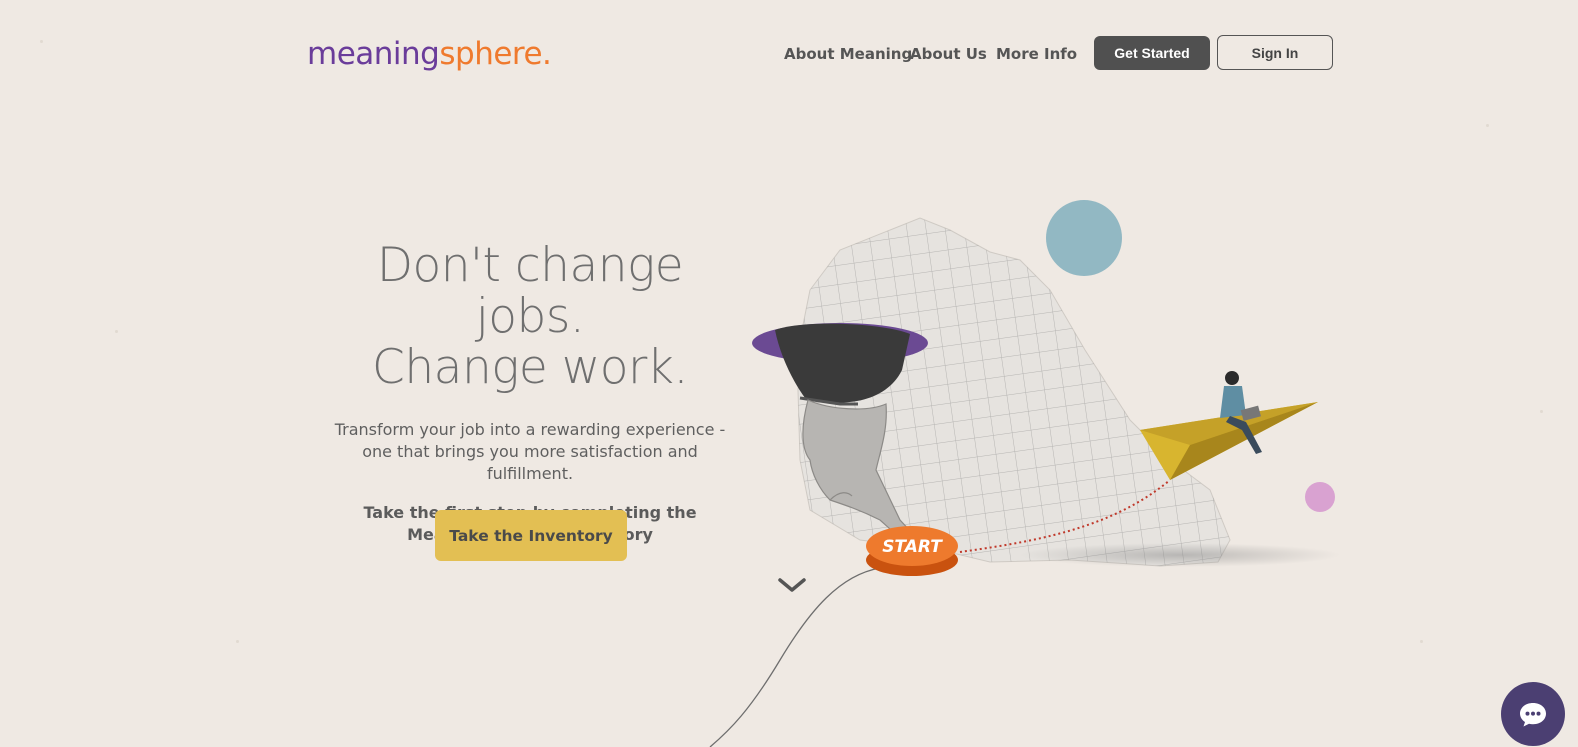 The height and width of the screenshot is (747, 1578). Describe the element at coordinates (491, 54) in the screenshot. I see `logo-text-part2: sphere` at that location.